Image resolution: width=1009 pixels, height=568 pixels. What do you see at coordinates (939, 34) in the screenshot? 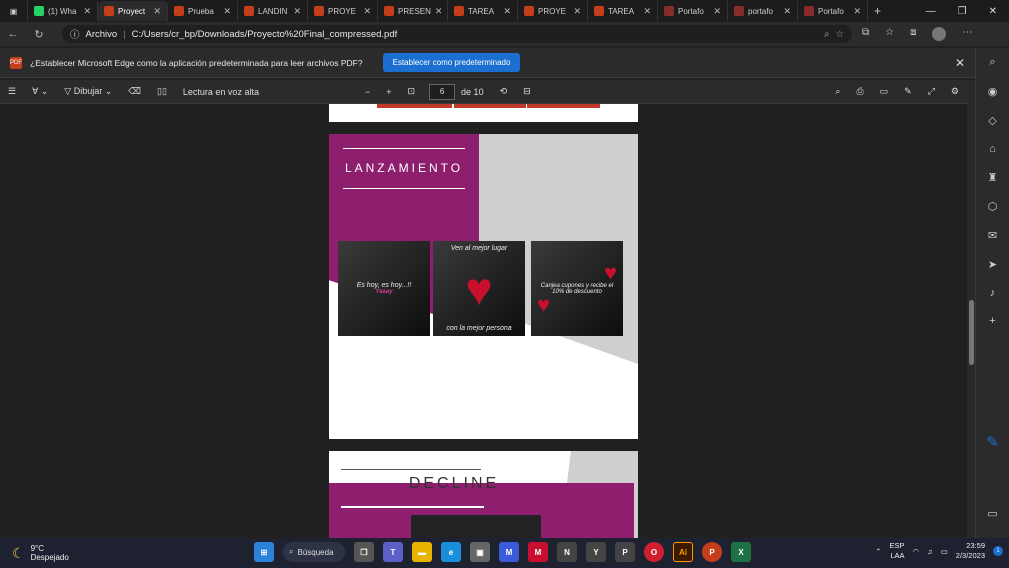
I see `profile-avatar` at bounding box center [939, 34].